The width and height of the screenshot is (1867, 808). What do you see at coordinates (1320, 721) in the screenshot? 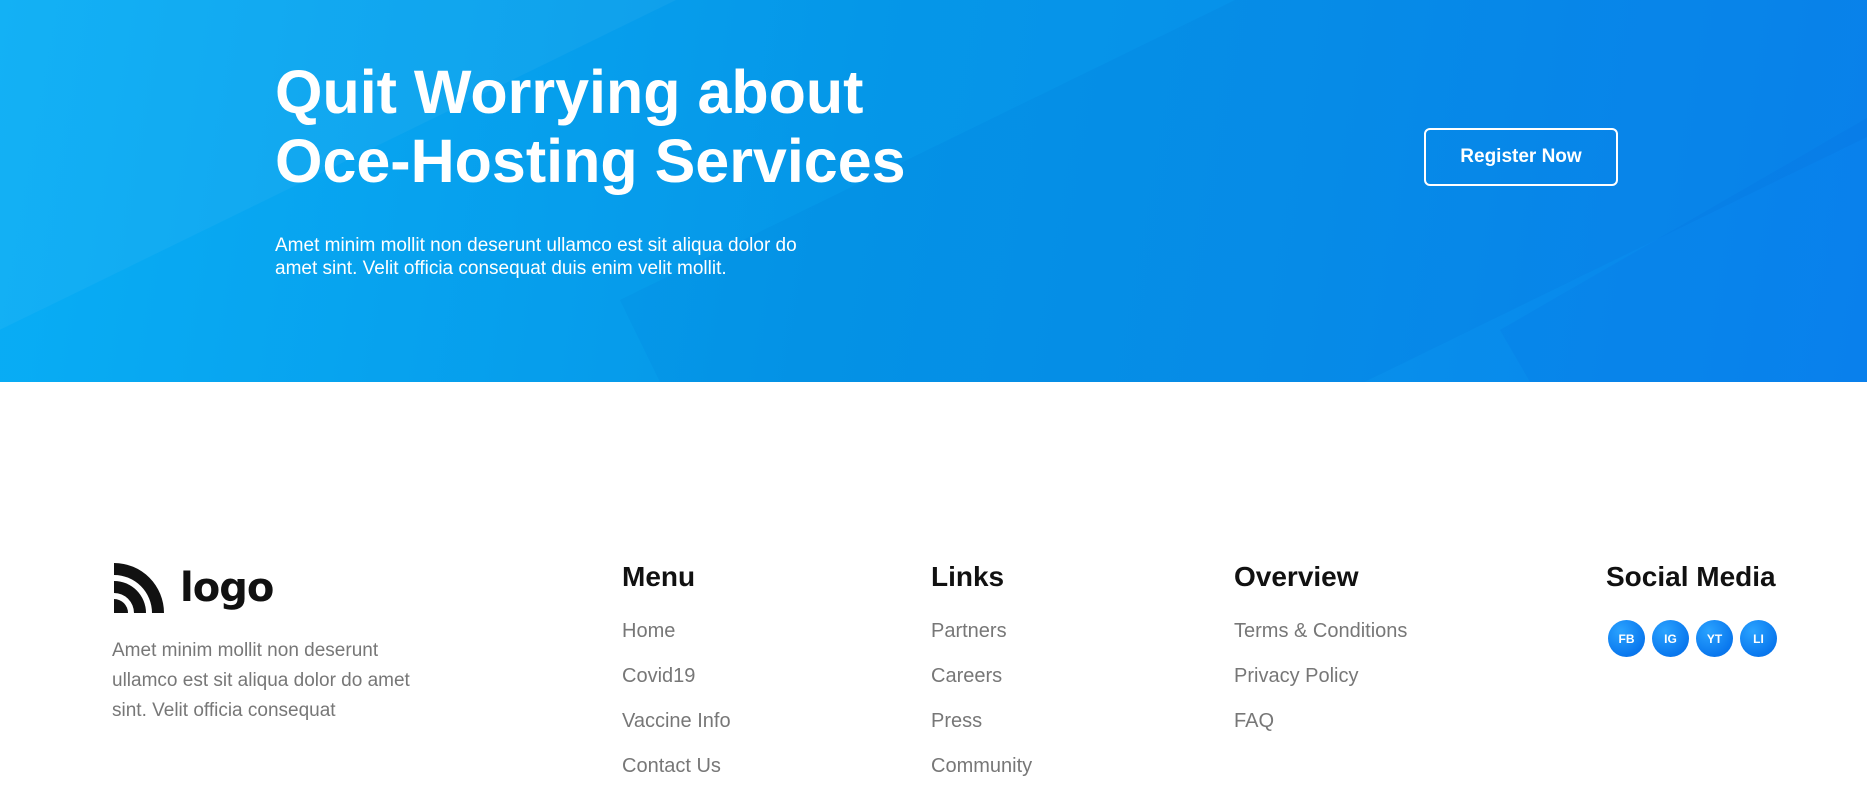
I see `link-faq: FAQ` at bounding box center [1320, 721].